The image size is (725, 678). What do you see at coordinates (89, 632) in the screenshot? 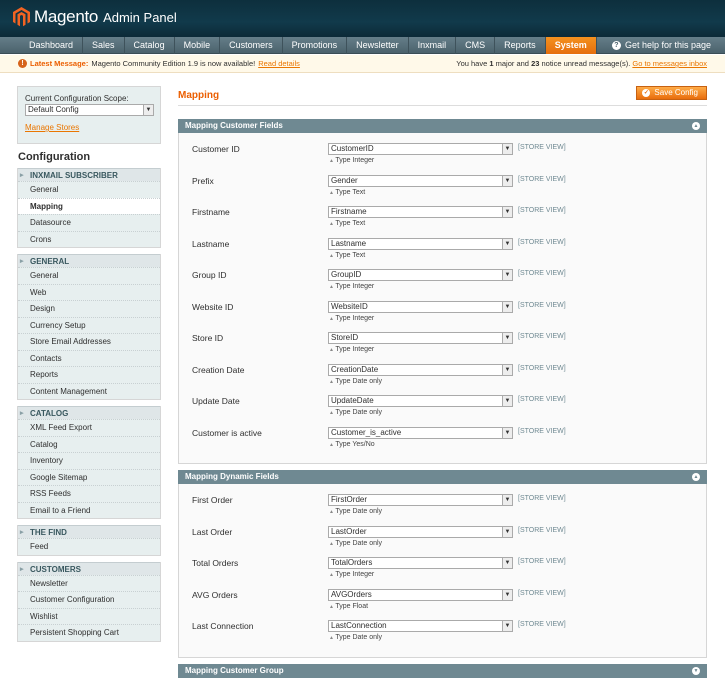
I see `sidebar-item-persistent-shopping-cart: Persistent Shopping Cart` at bounding box center [89, 632].